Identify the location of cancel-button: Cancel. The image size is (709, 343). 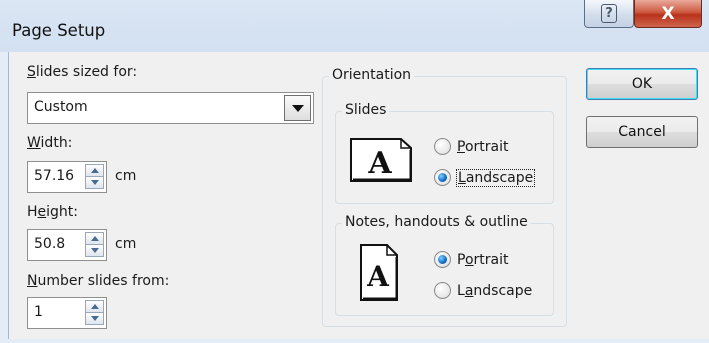
(642, 132).